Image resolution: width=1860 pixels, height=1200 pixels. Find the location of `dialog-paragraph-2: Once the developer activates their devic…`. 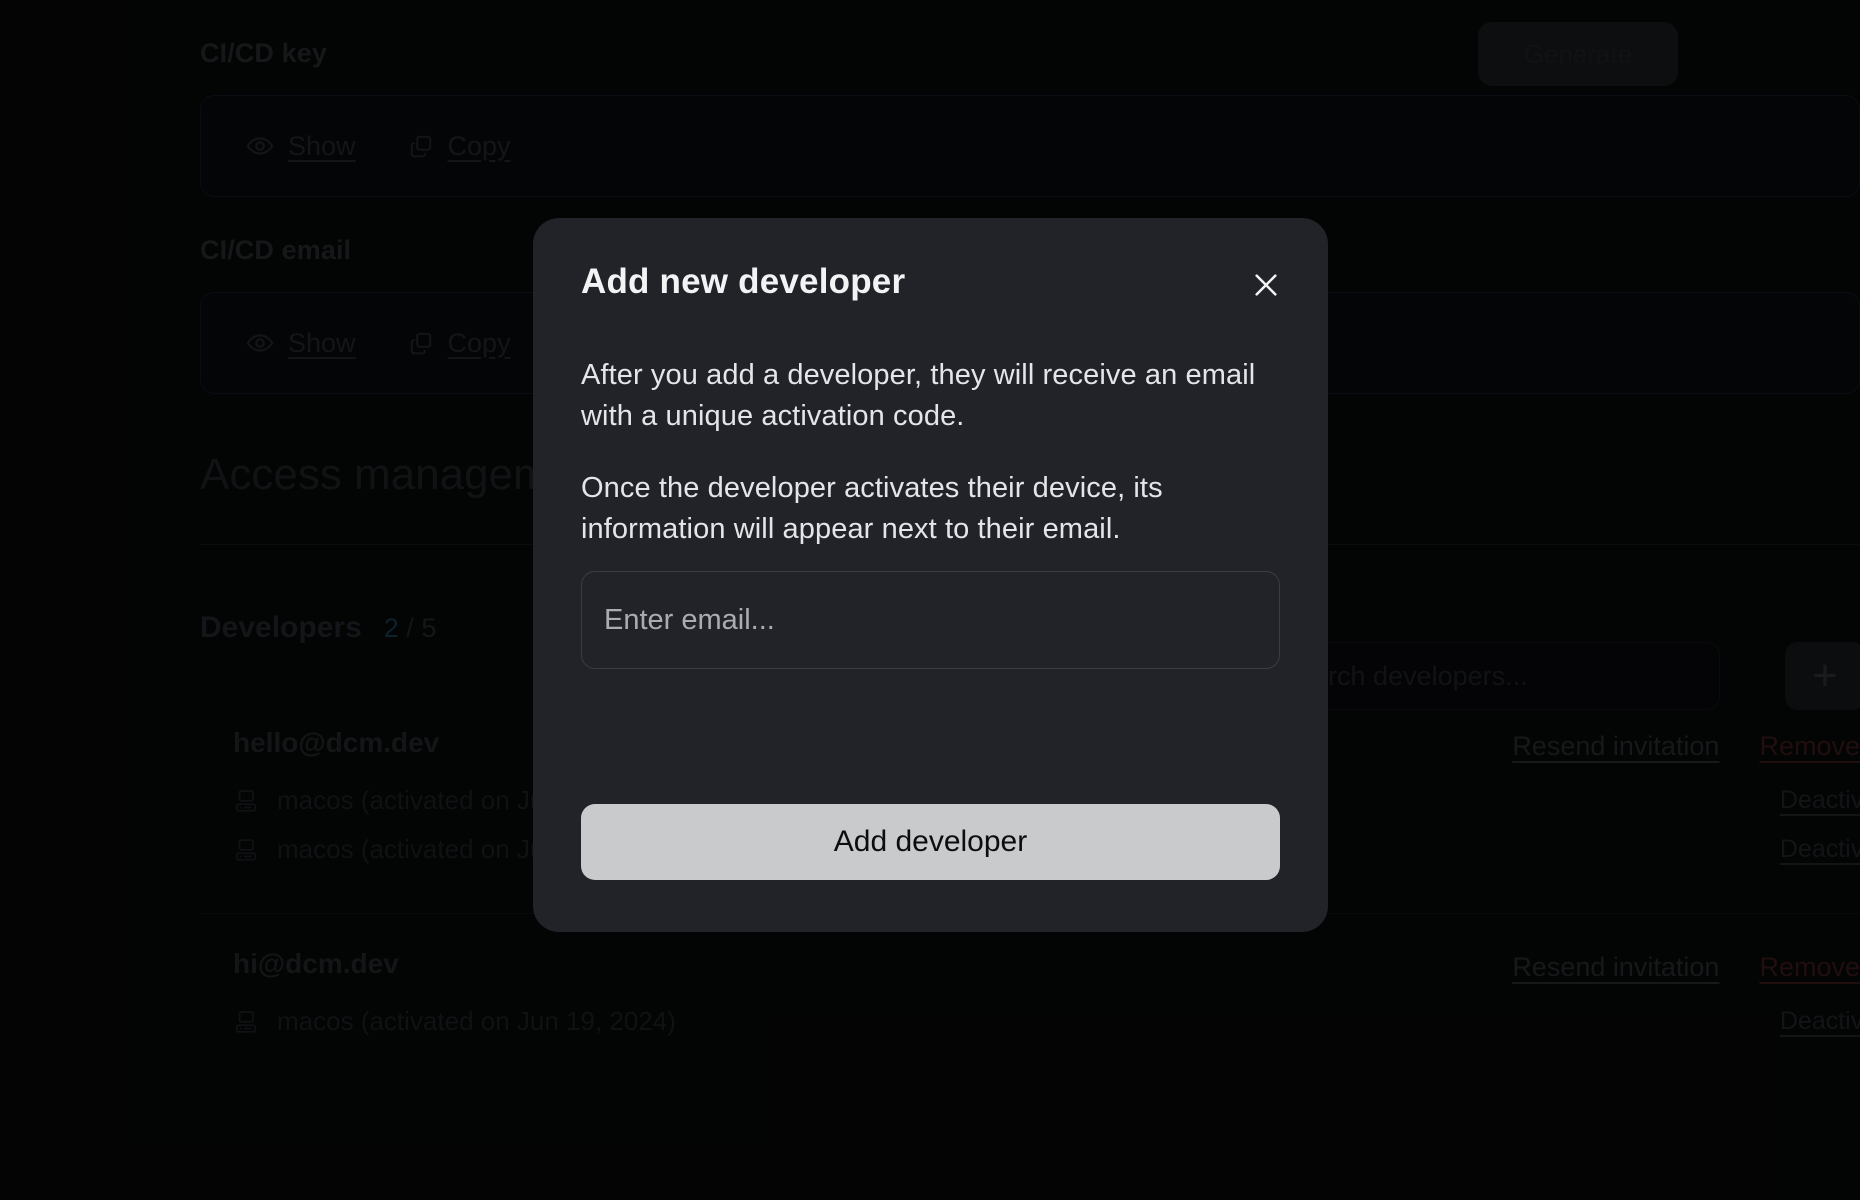

dialog-paragraph-2: Once the developer activates their devic… is located at coordinates (872, 508).